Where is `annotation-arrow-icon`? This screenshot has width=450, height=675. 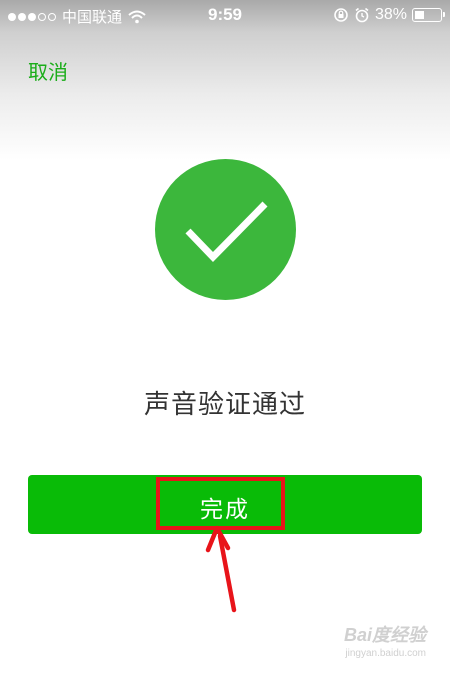
annotation-arrow-icon is located at coordinates (221, 569).